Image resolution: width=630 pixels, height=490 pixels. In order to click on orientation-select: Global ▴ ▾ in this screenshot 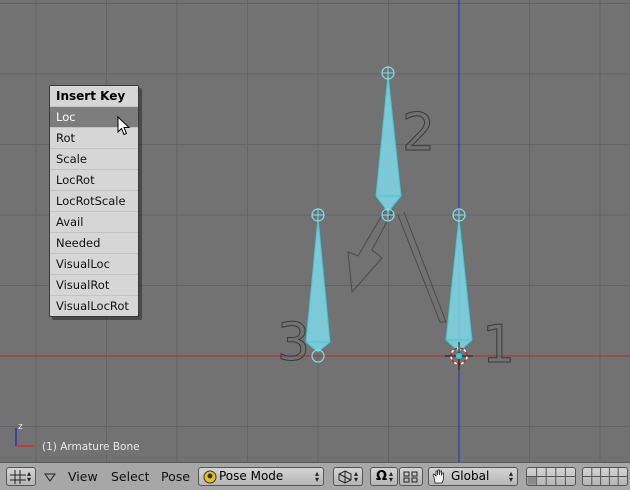, I will do `click(473, 476)`.